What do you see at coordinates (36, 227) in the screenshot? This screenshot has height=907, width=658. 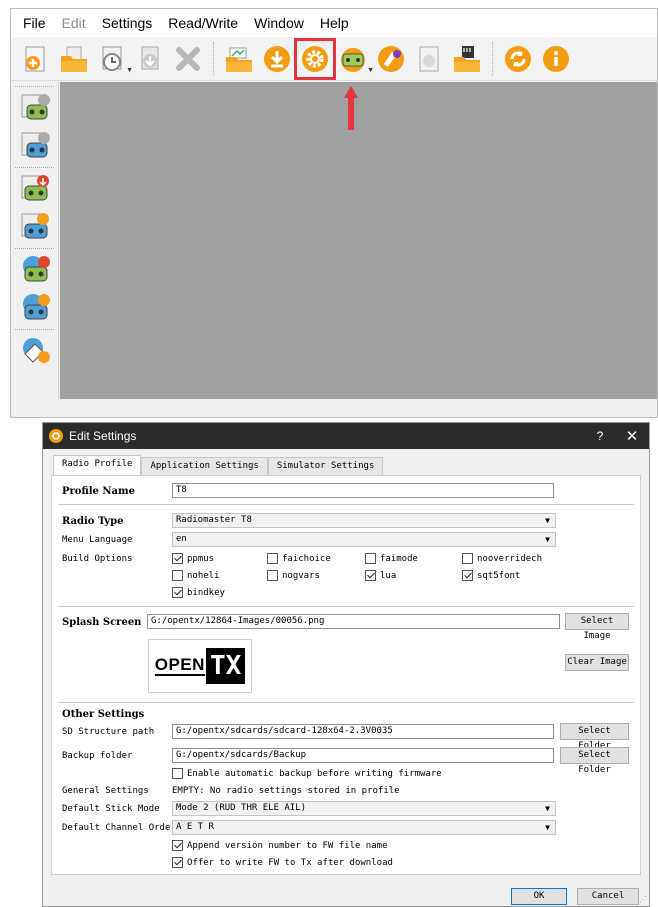 I see `read-radio-icon` at bounding box center [36, 227].